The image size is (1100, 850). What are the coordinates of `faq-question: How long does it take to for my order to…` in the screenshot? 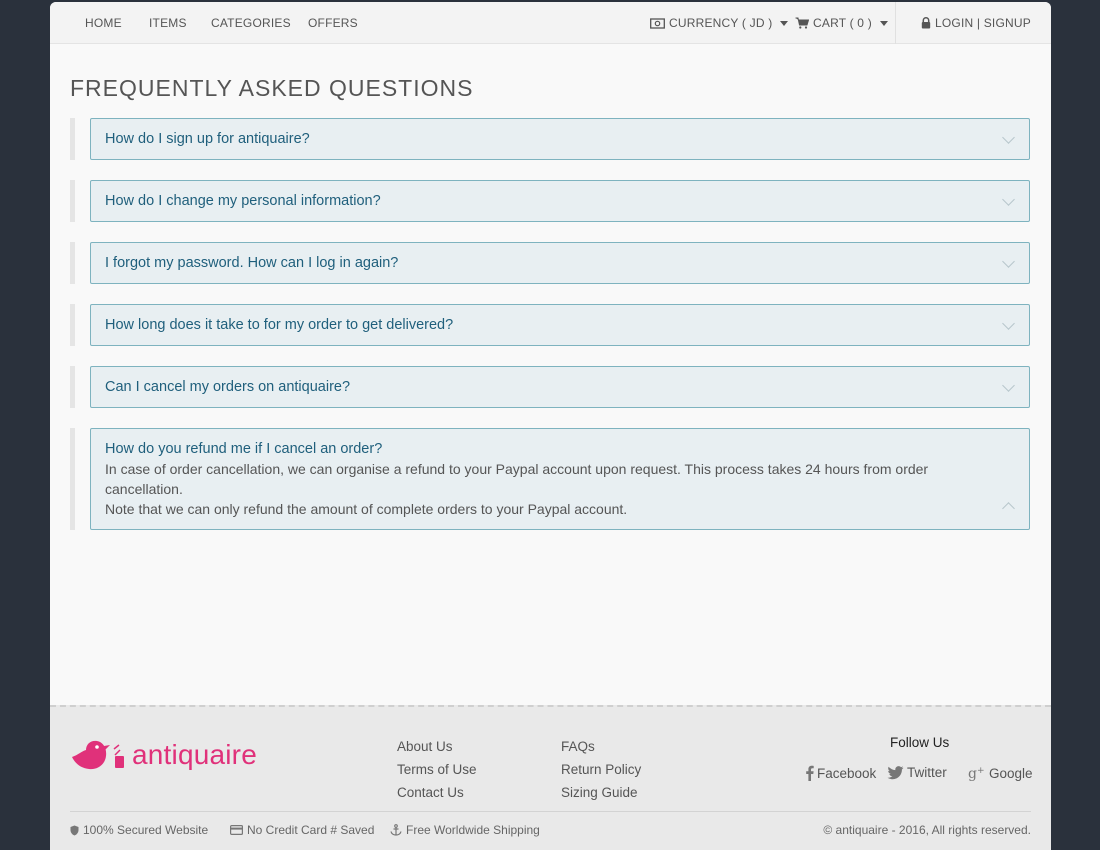 It's located at (279, 325).